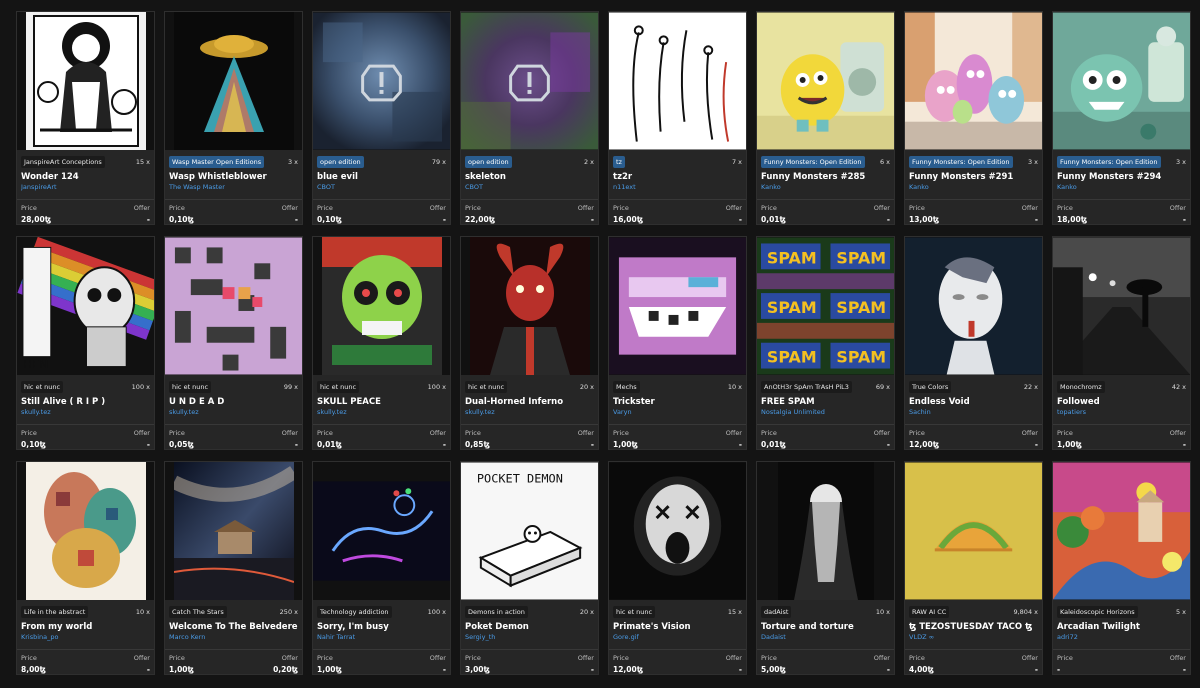  Describe the element at coordinates (1121, 402) in the screenshot. I see `artwork-title: Followed` at that location.